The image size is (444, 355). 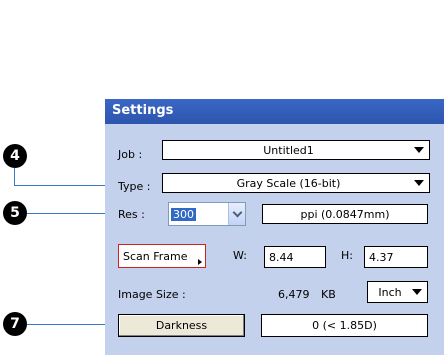 What do you see at coordinates (345, 214) in the screenshot?
I see `res-unit-field: ppi (0.0847mm)` at bounding box center [345, 214].